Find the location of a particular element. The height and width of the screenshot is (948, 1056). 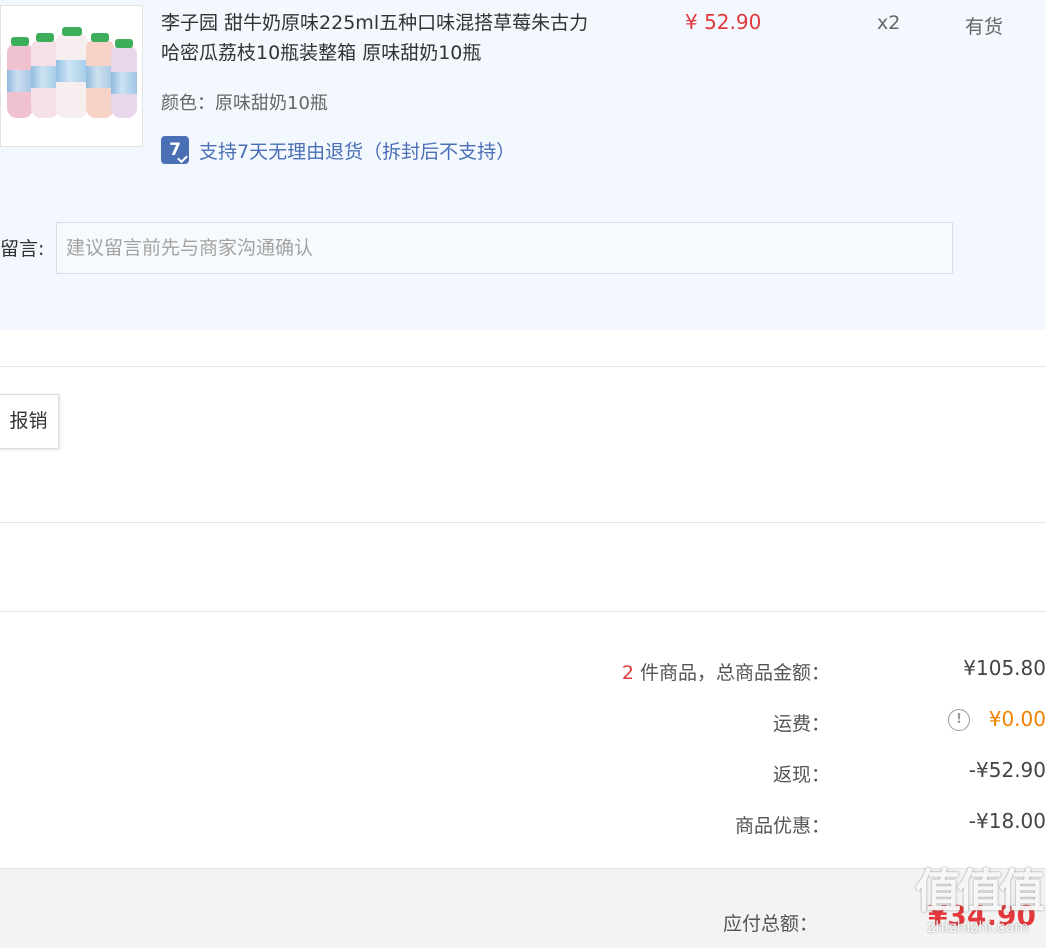

summary-discount-row: 商品优惠： -¥18.00 is located at coordinates (528, 823).